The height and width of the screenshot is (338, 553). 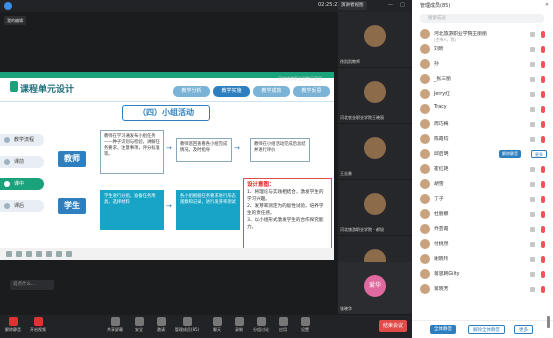 I want to click on slide-title: 课程单元设计, so click(x=47, y=90).